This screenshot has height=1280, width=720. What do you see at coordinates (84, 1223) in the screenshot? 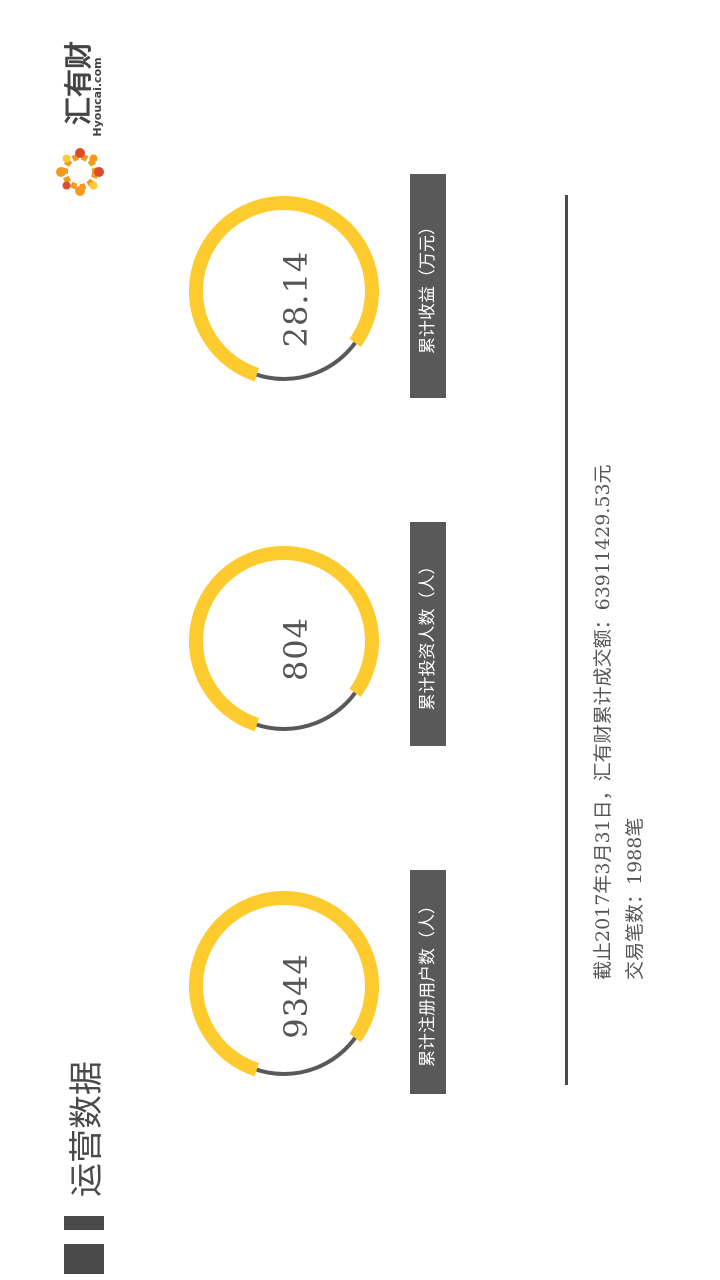
I see `title-decoration-bar` at bounding box center [84, 1223].